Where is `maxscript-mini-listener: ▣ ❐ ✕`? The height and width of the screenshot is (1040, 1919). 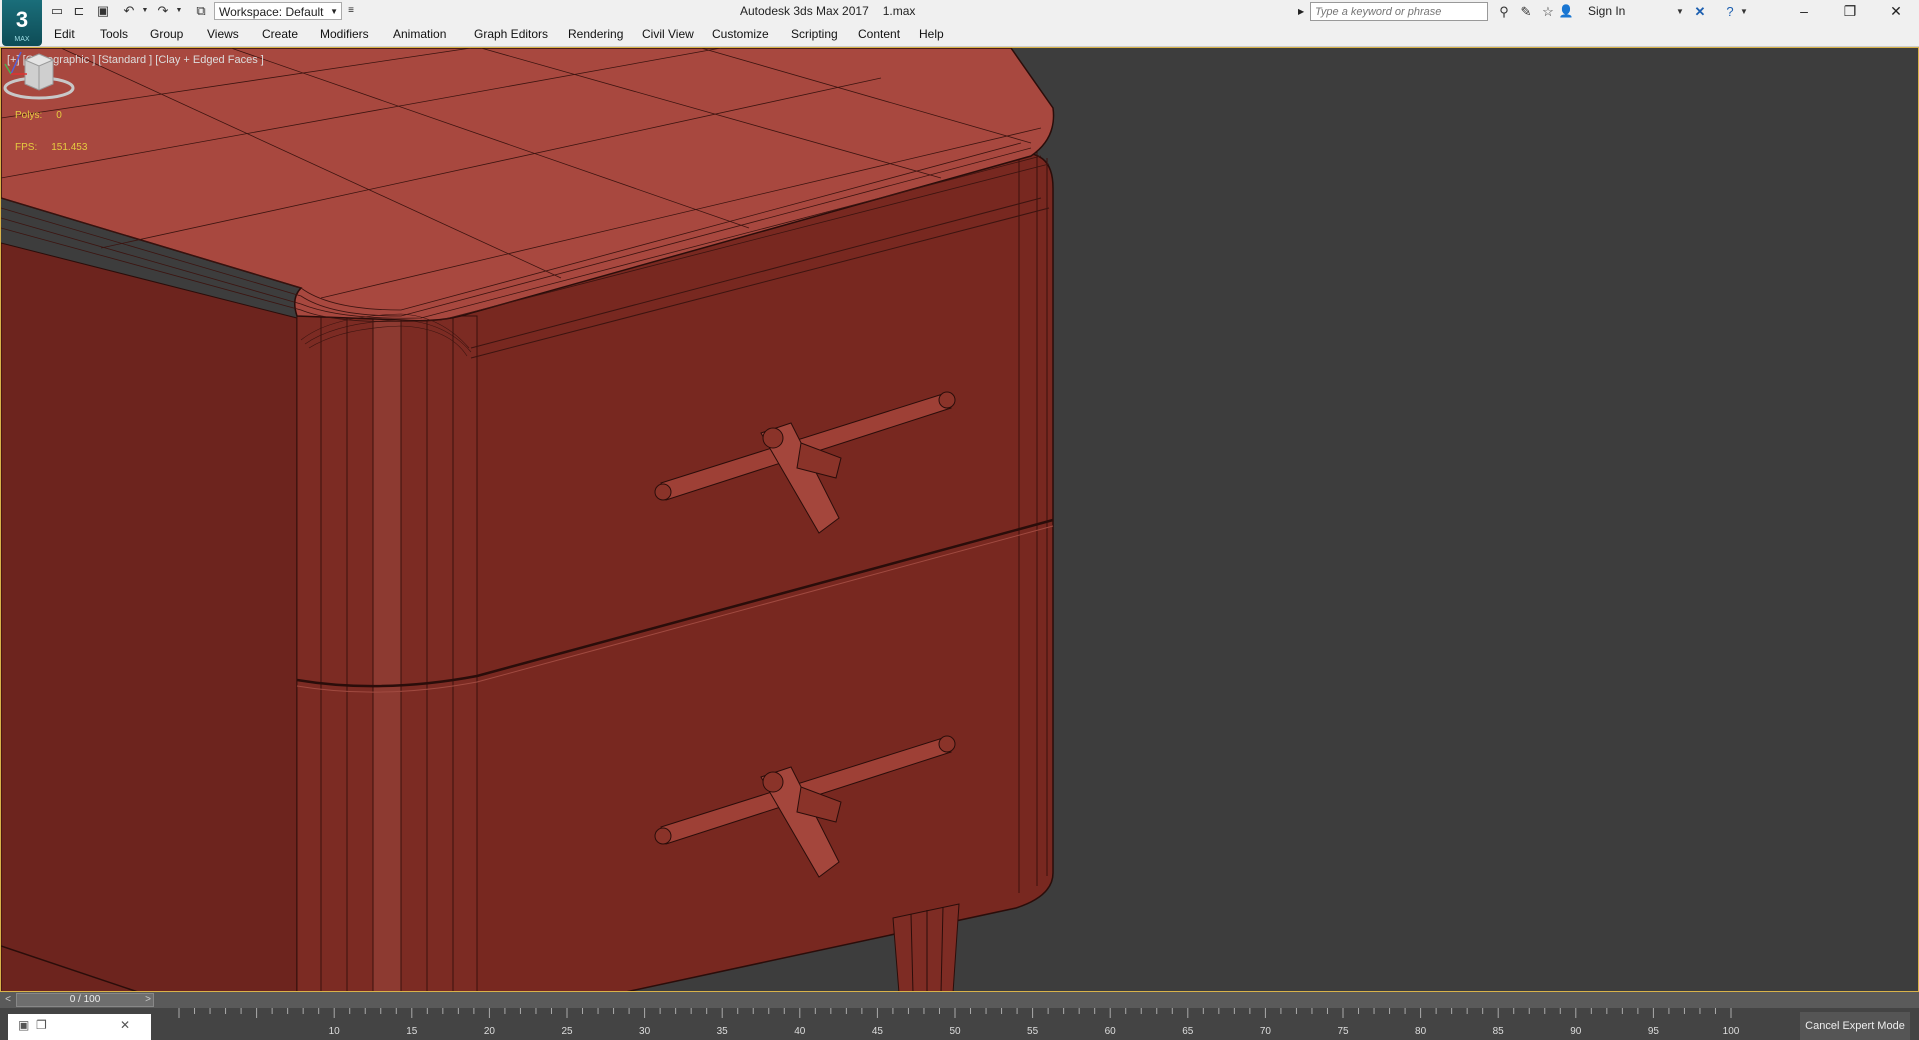
maxscript-mini-listener: ▣ ❐ ✕ is located at coordinates (79, 1027).